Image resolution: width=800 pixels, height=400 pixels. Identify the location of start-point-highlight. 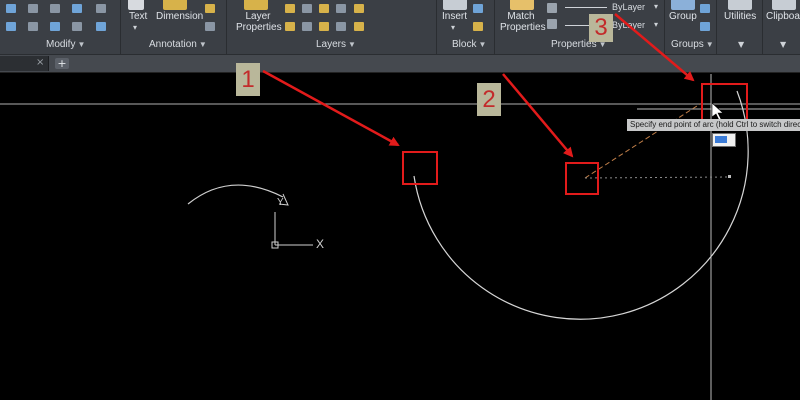
(420, 168).